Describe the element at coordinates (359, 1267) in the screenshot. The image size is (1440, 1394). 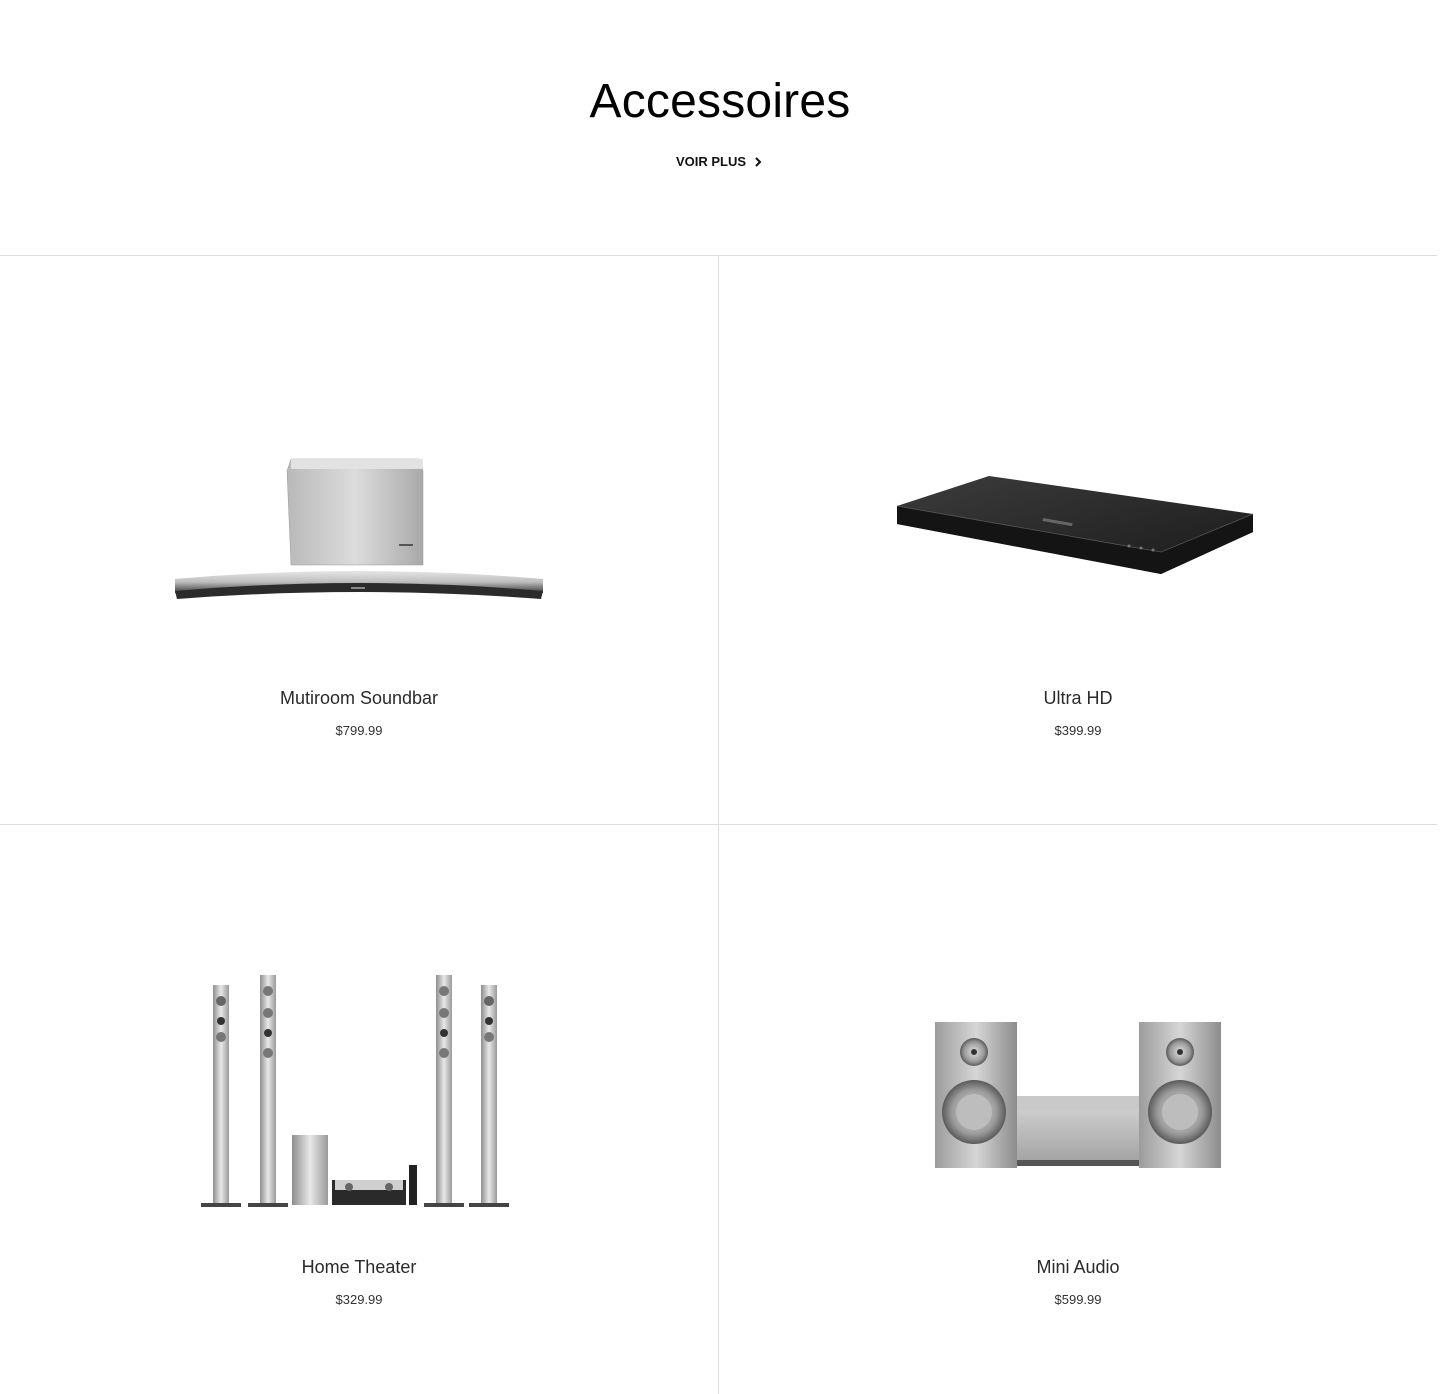
I see `product-name: Home Theater` at that location.